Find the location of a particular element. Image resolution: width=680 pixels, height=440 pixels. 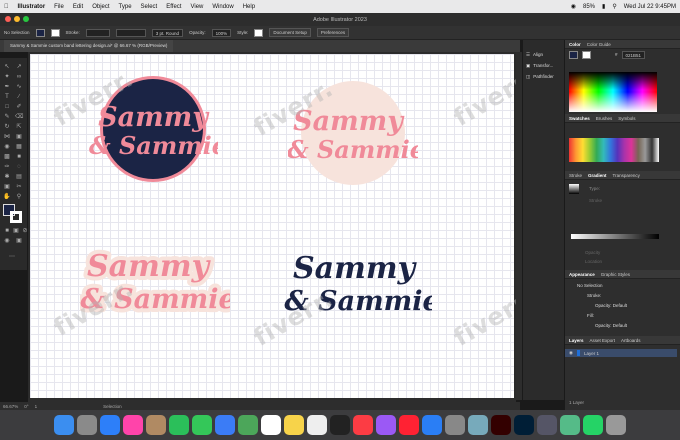

pathfinder-panel-button: ◫ Pathfinder is located at coordinates (543, 76).